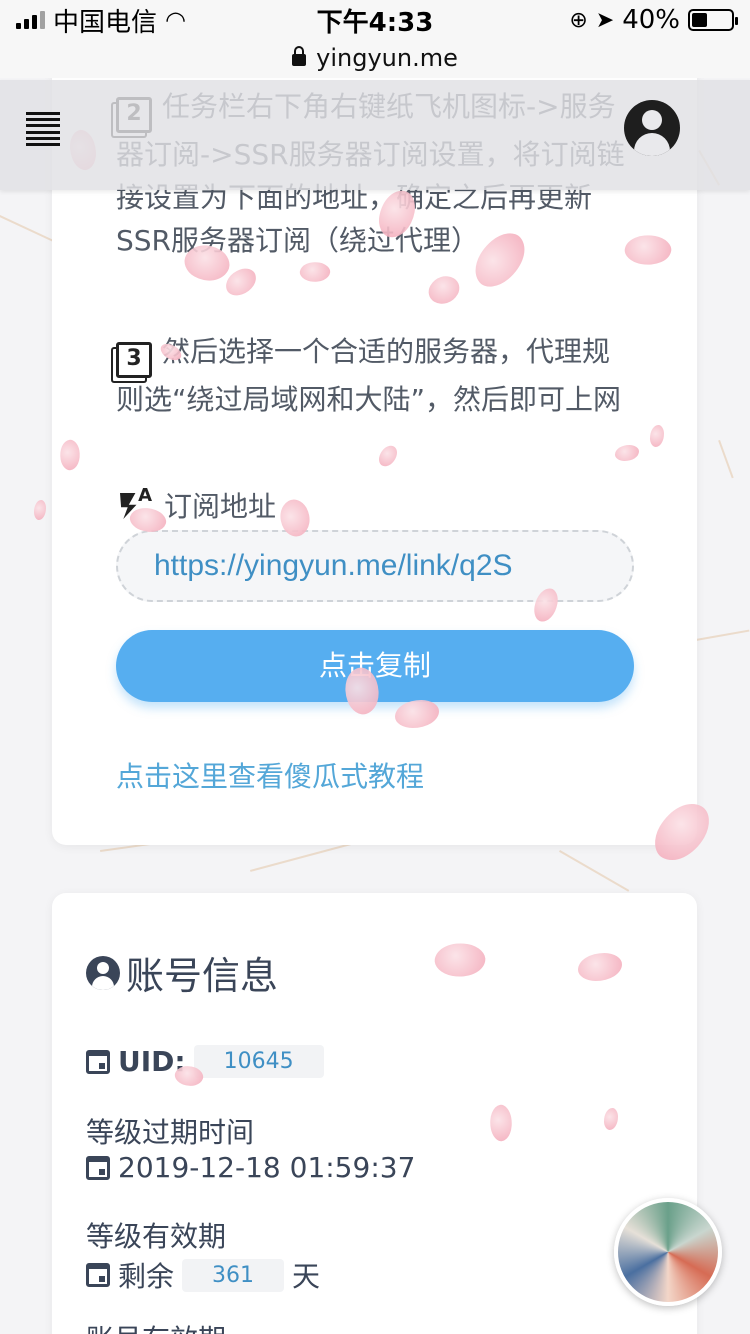 The width and height of the screenshot is (750, 1334). Describe the element at coordinates (146, 1276) in the screenshot. I see `remaining-prefix: 剩余` at that location.